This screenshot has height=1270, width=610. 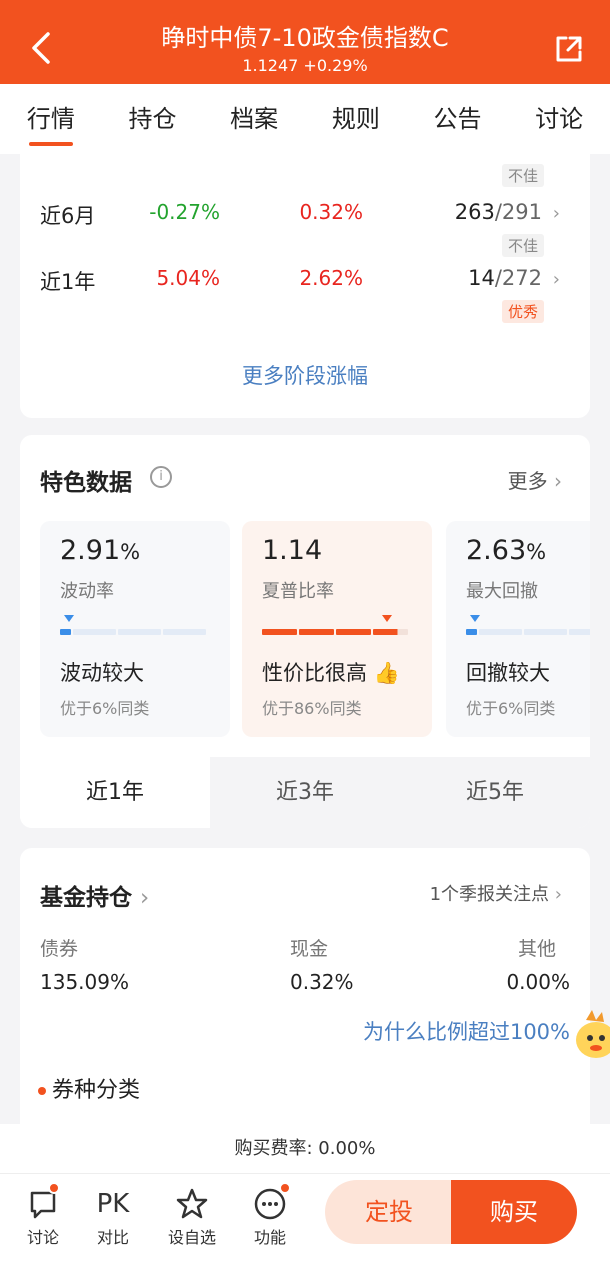 I want to click on tab-quotes: 行情, so click(x=51, y=119).